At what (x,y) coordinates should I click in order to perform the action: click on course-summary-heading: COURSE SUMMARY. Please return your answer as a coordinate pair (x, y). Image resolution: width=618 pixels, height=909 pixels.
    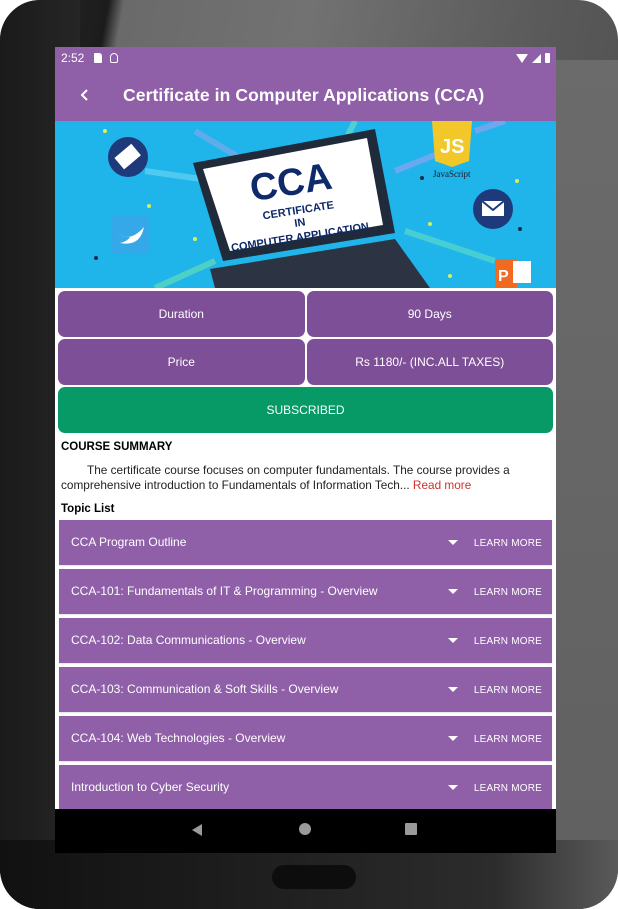
    Looking at the image, I should click on (117, 447).